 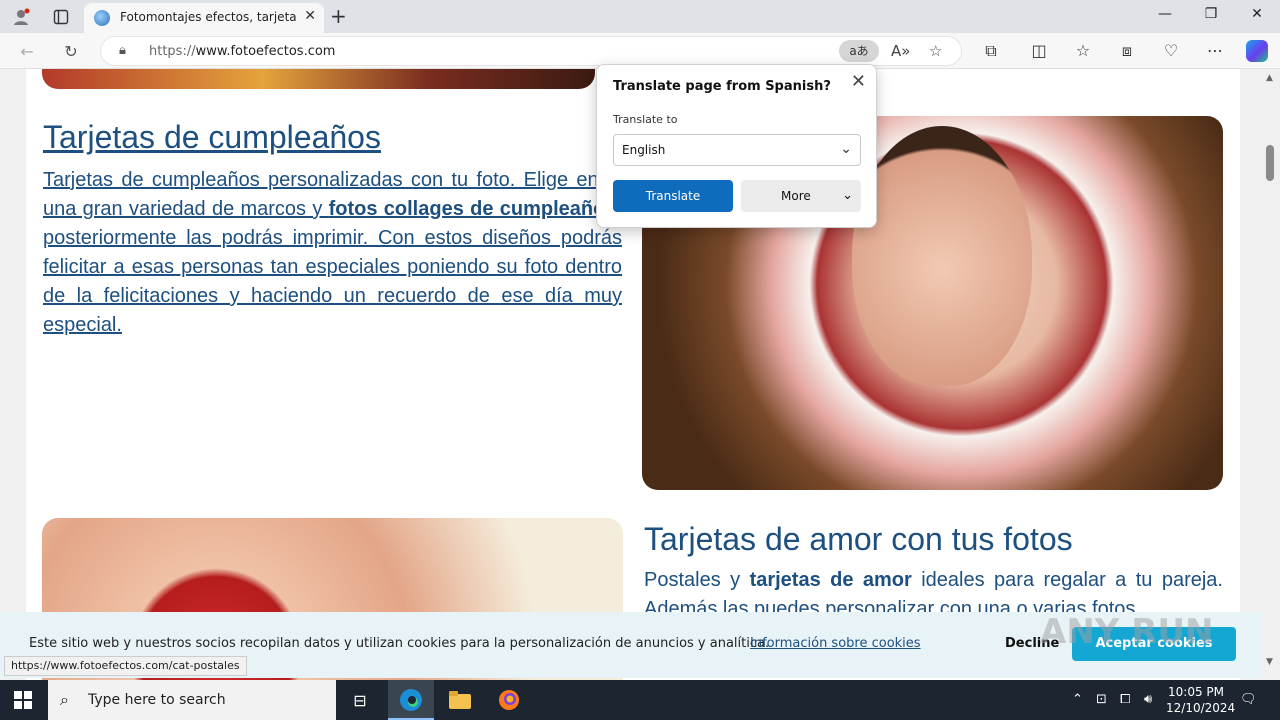 I want to click on status-bar-url: https://www.fotoefectos.com/cat-postales, so click(x=125, y=666).